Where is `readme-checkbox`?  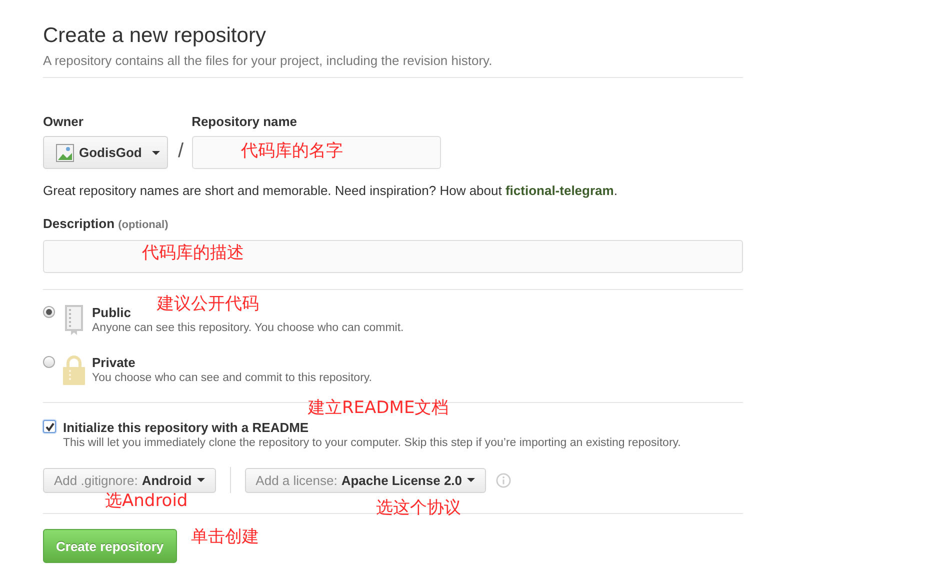 readme-checkbox is located at coordinates (49, 426).